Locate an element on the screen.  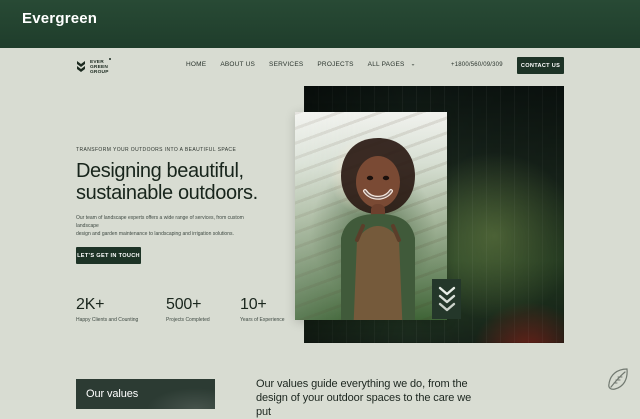
window-topbar: Evergreen is located at coordinates (320, 24).